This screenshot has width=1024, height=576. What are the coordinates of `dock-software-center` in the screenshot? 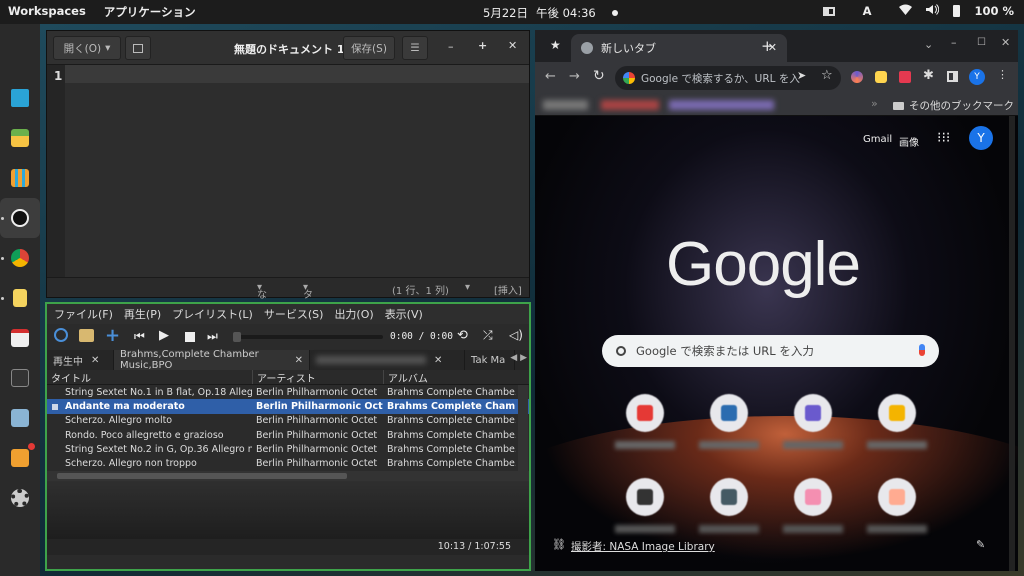 It's located at (20, 458).